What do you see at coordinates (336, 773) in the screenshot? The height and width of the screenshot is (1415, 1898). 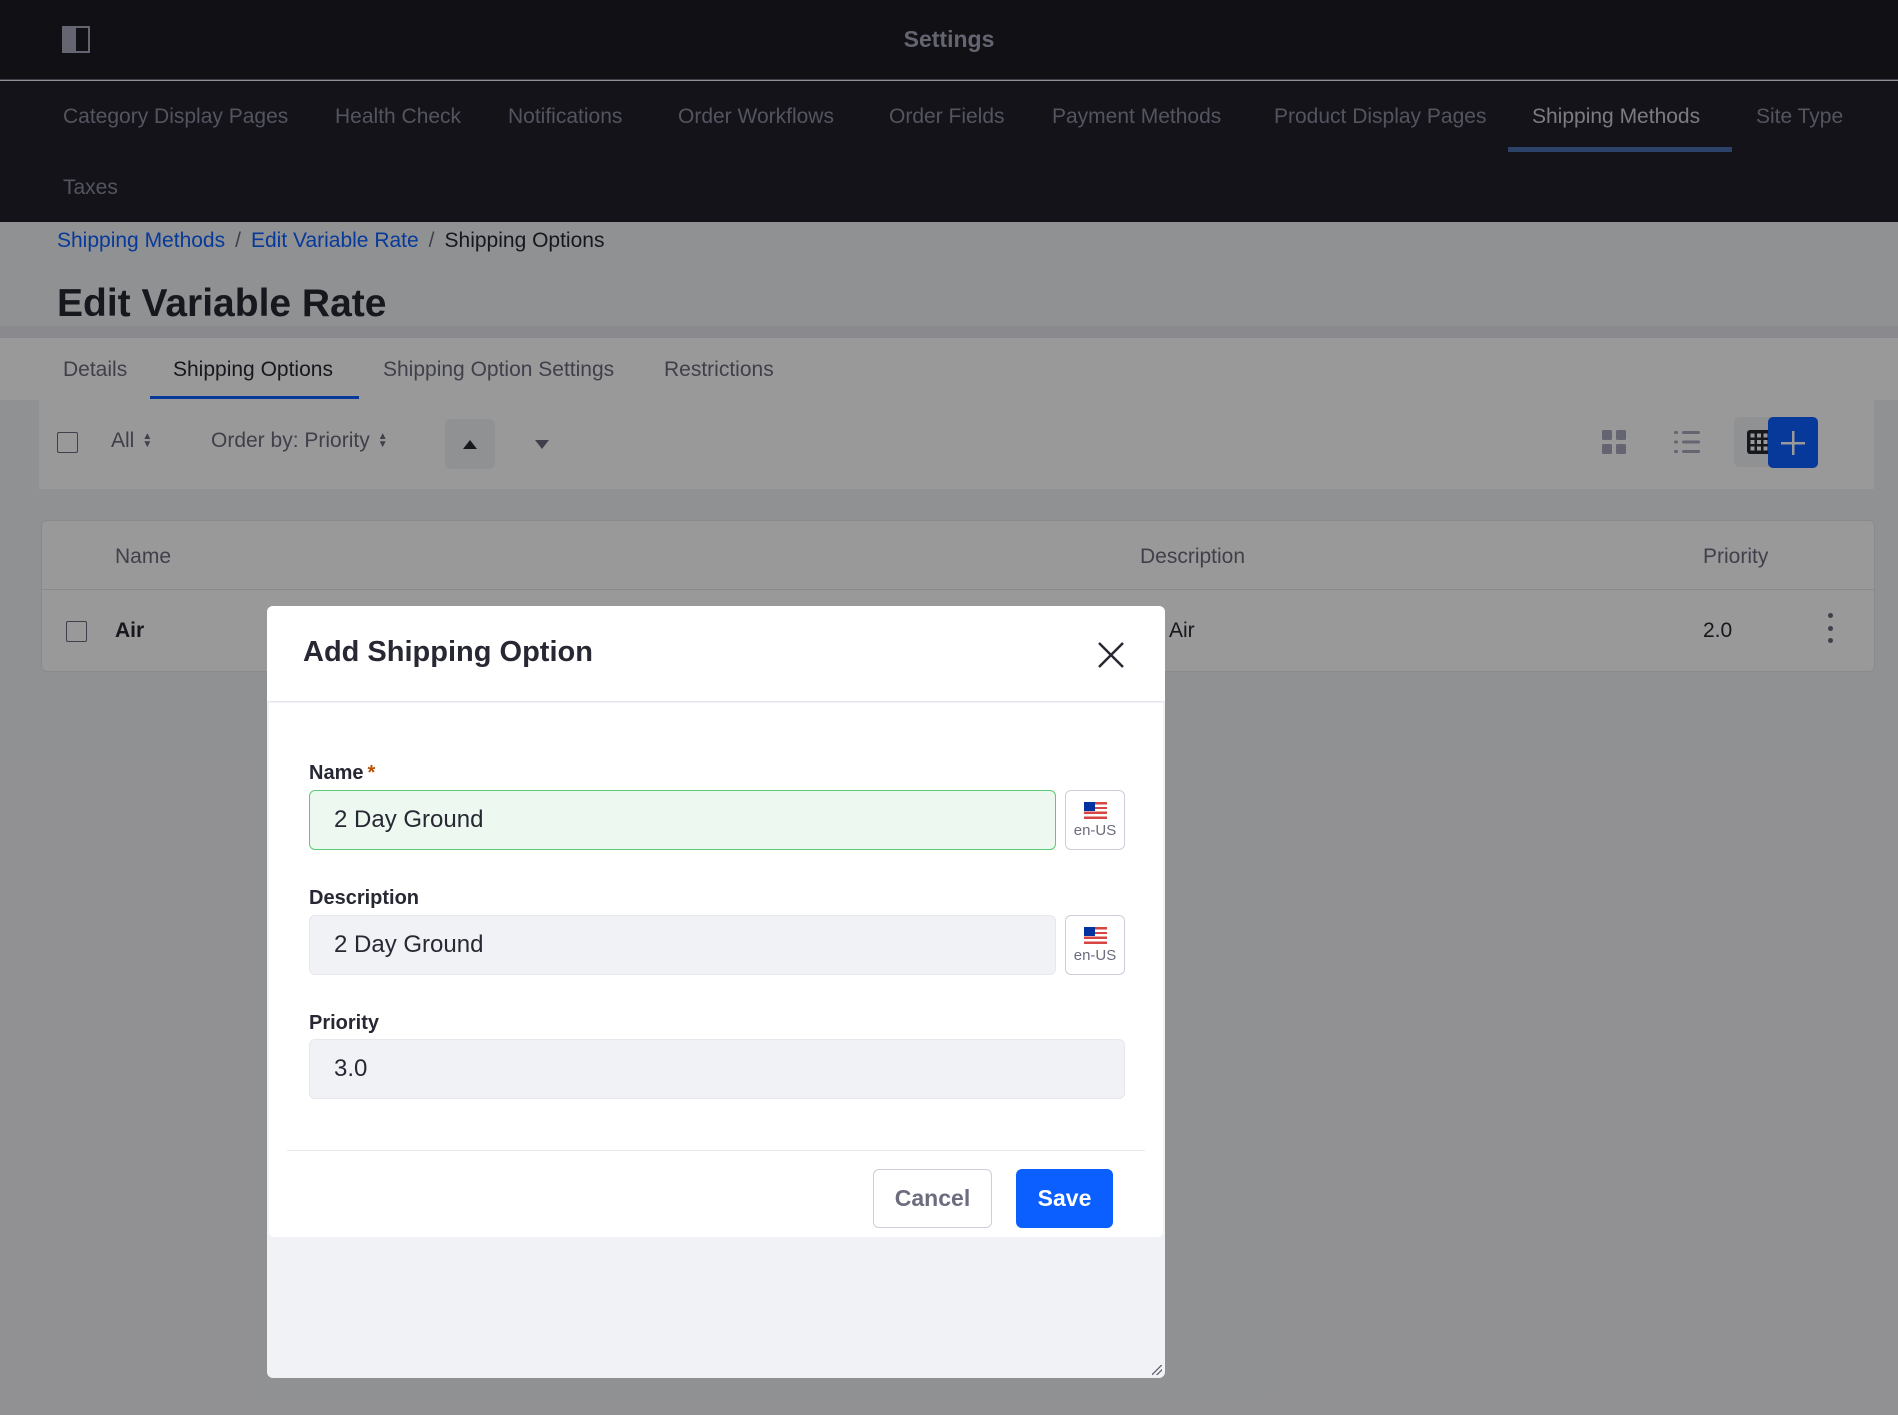 I see `name-label-text: Name` at bounding box center [336, 773].